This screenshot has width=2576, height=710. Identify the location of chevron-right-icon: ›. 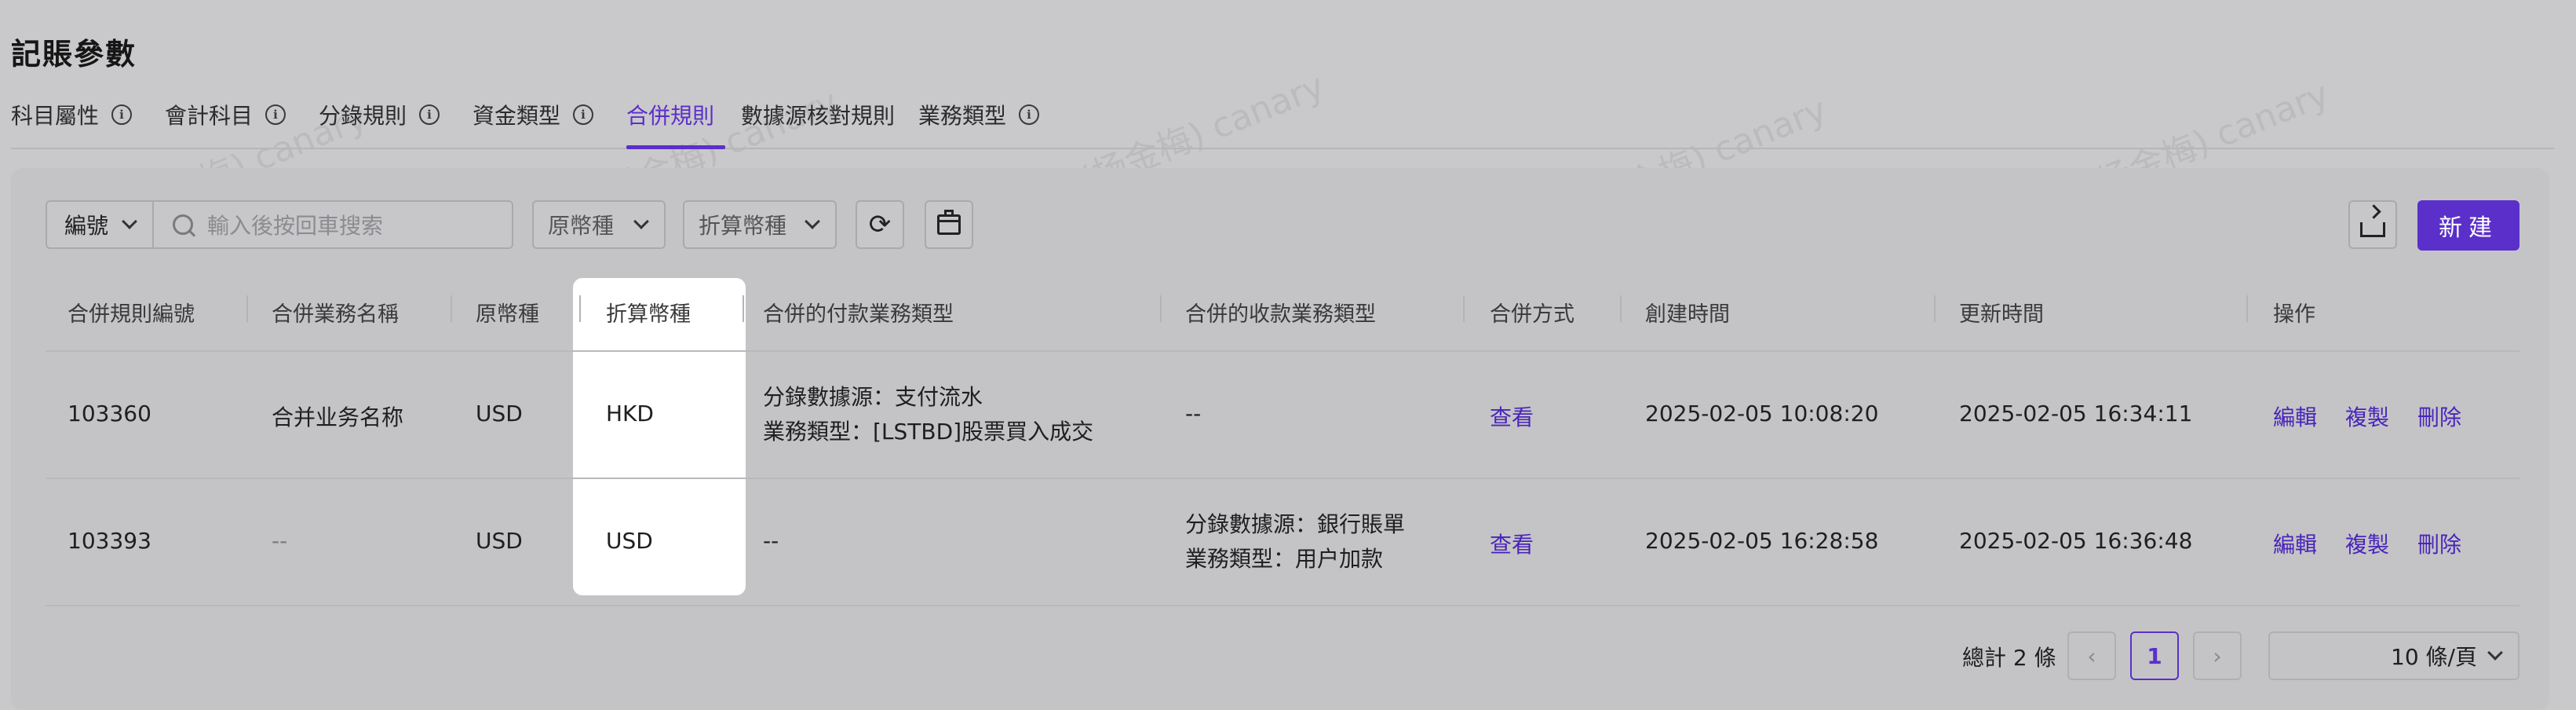
(2217, 656).